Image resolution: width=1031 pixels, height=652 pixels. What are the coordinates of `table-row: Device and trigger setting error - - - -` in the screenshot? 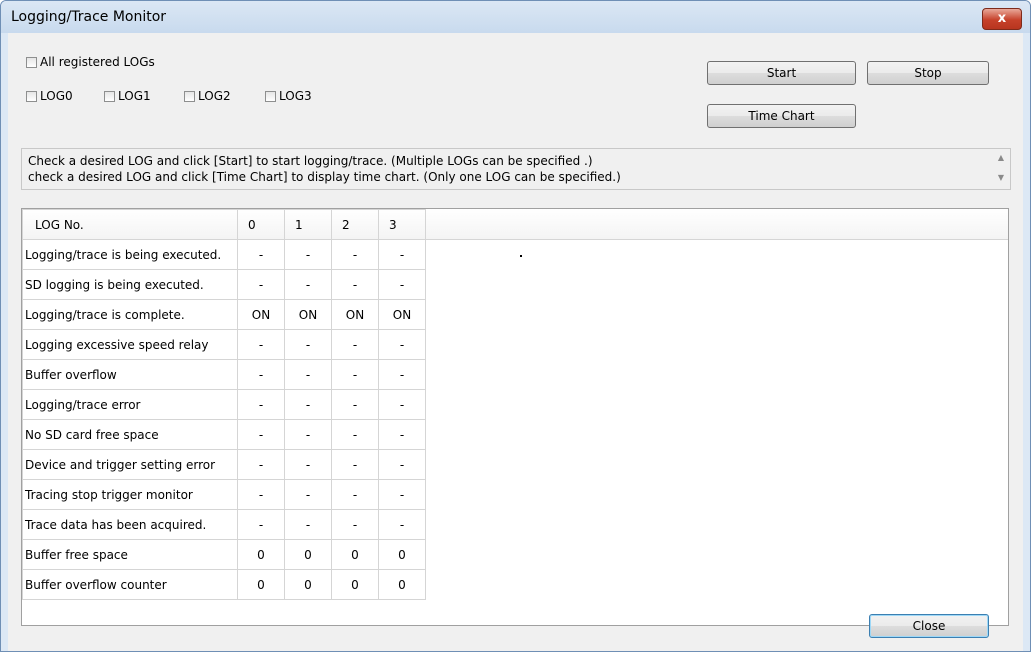 It's located at (224, 464).